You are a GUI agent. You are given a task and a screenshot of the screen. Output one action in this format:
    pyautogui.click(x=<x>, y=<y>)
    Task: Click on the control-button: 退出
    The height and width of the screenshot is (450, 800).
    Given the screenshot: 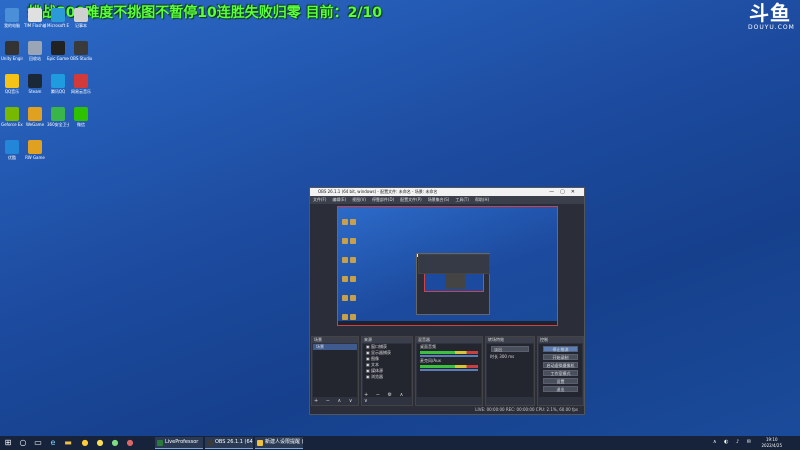 What is the action you would take?
    pyautogui.click(x=560, y=389)
    